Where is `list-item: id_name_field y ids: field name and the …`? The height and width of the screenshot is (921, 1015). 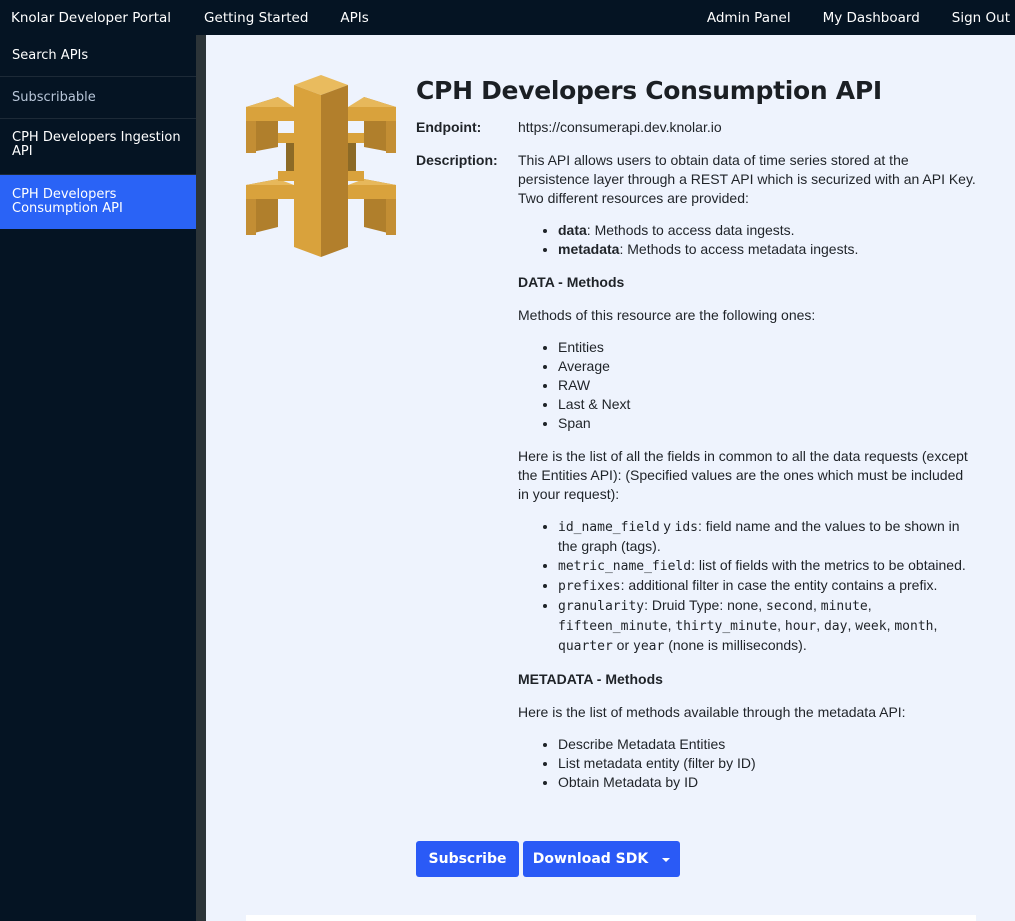 list-item: id_name_field y ids: field name and the … is located at coordinates (767, 536).